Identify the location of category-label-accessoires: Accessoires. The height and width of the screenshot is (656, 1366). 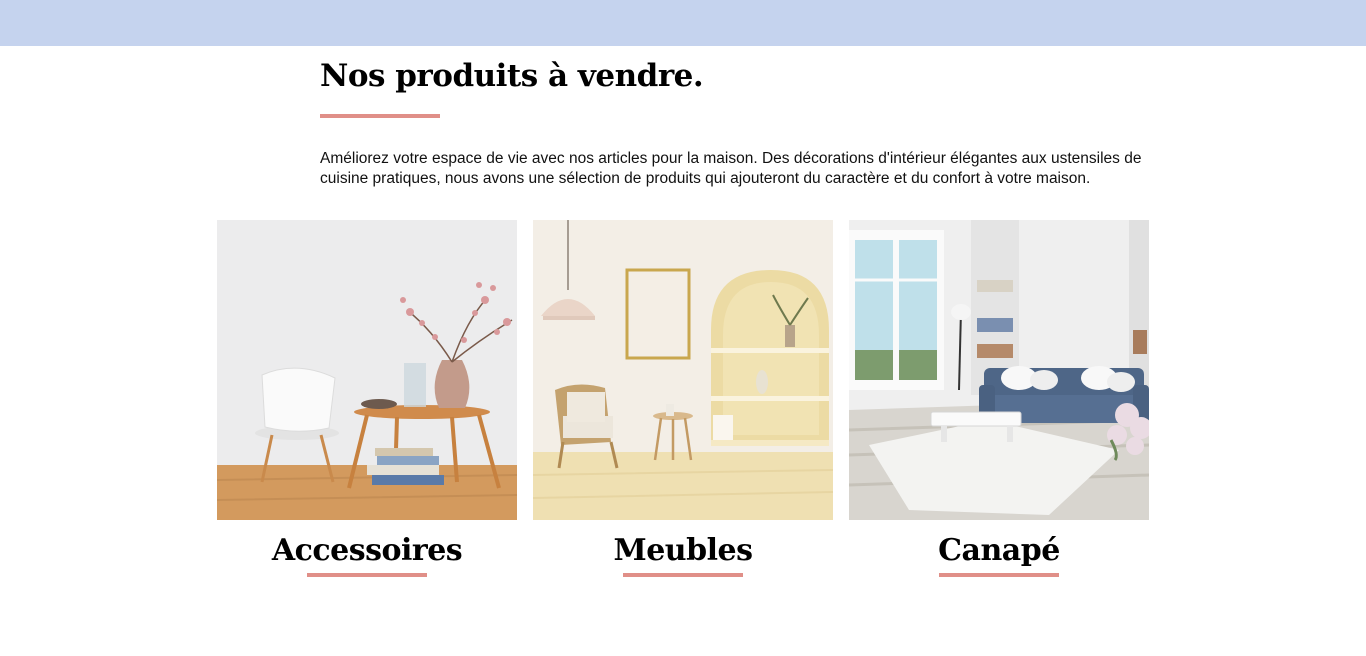
(367, 551).